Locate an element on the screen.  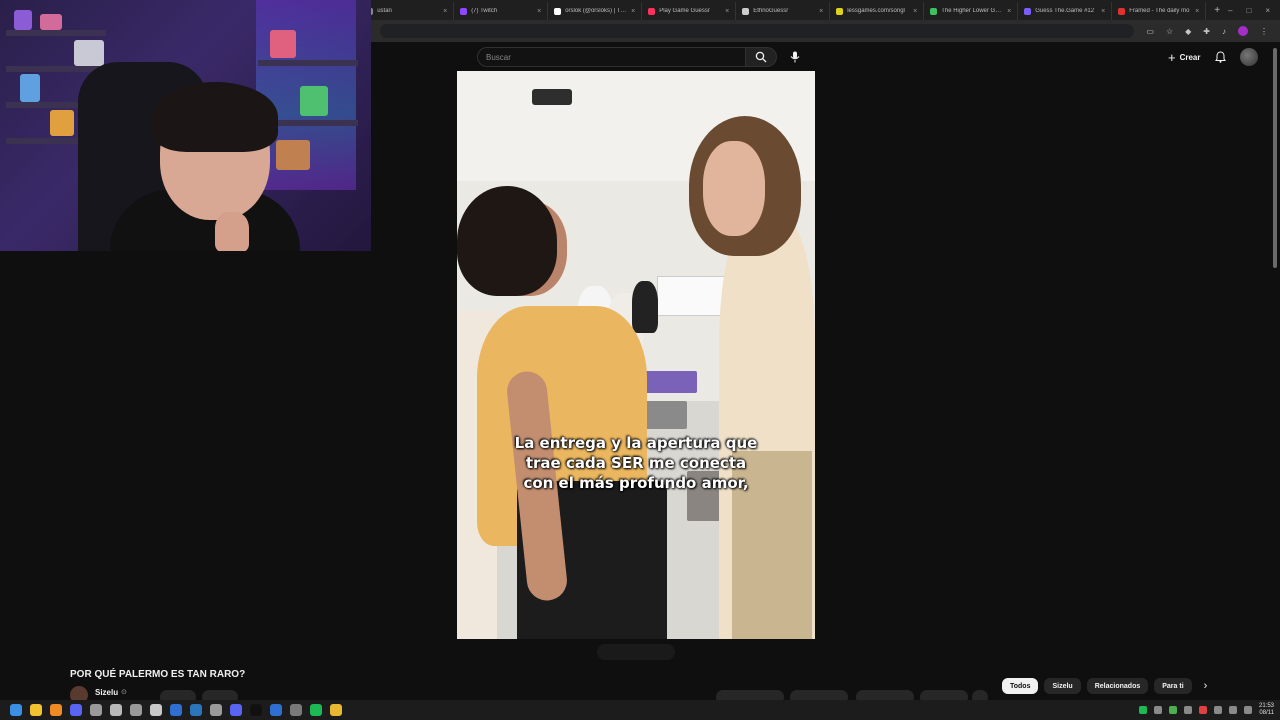
browser-tab: EthnoGuessr × is located at coordinates (783, 11).